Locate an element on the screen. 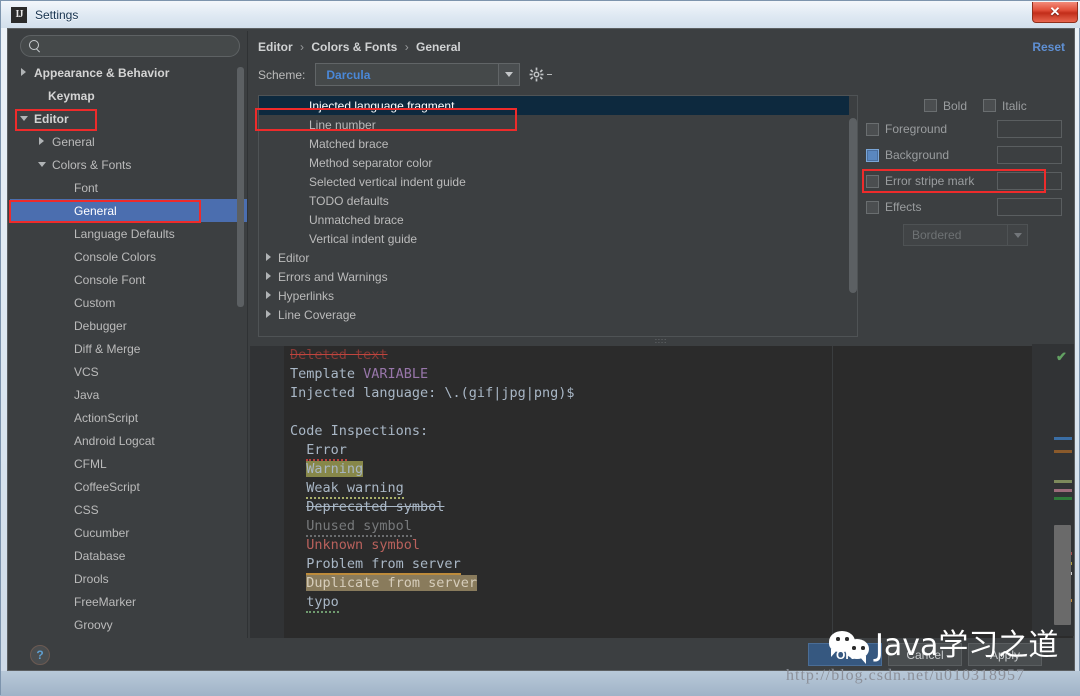  foreground-checkbox is located at coordinates (872, 129).